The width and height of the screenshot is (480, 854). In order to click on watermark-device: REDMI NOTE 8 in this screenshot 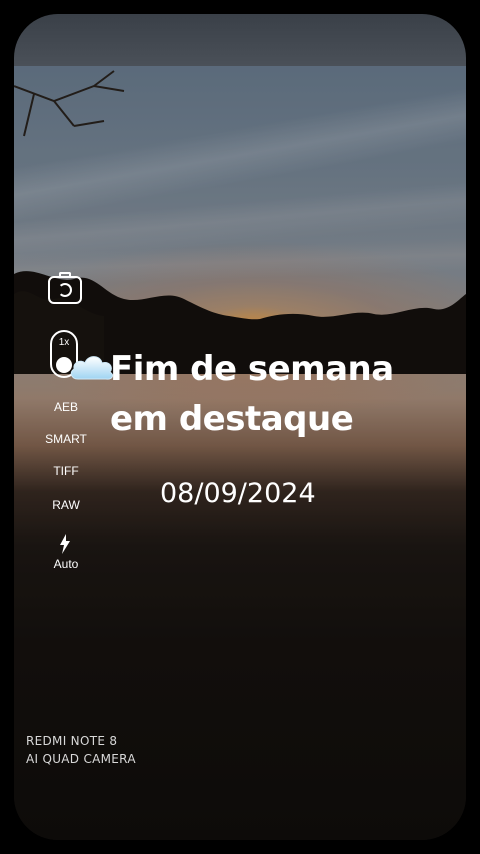, I will do `click(72, 741)`.